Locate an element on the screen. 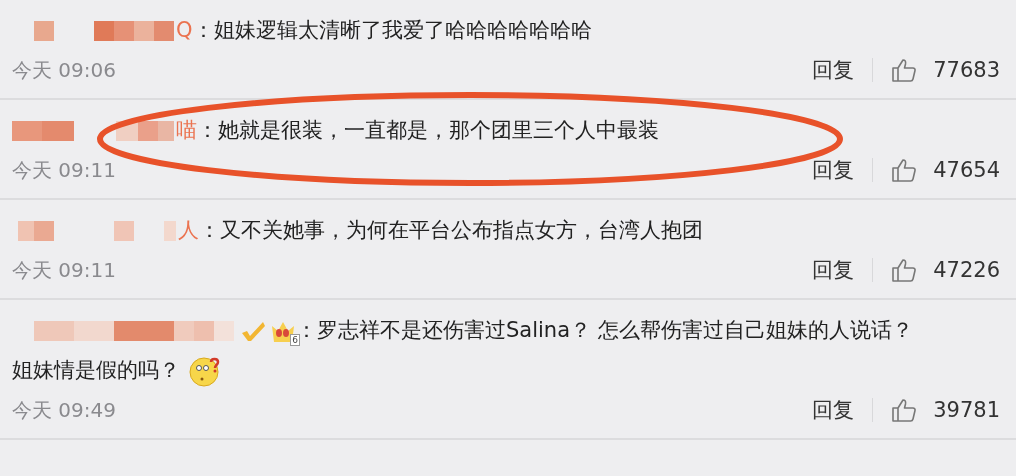 The width and height of the screenshot is (1016, 476). comment-text: 姐妹情是假的吗？ is located at coordinates (96, 370).